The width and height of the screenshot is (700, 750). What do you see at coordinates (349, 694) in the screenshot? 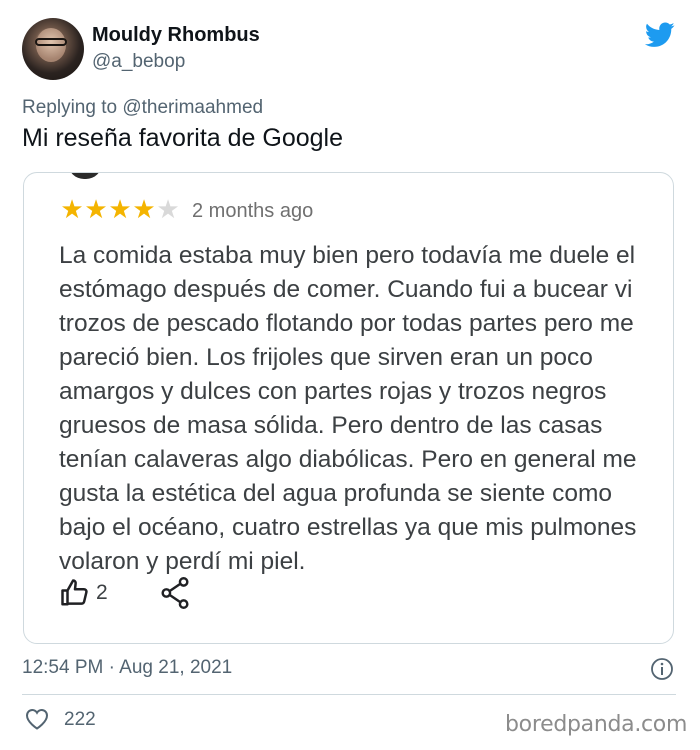
I see `divider` at bounding box center [349, 694].